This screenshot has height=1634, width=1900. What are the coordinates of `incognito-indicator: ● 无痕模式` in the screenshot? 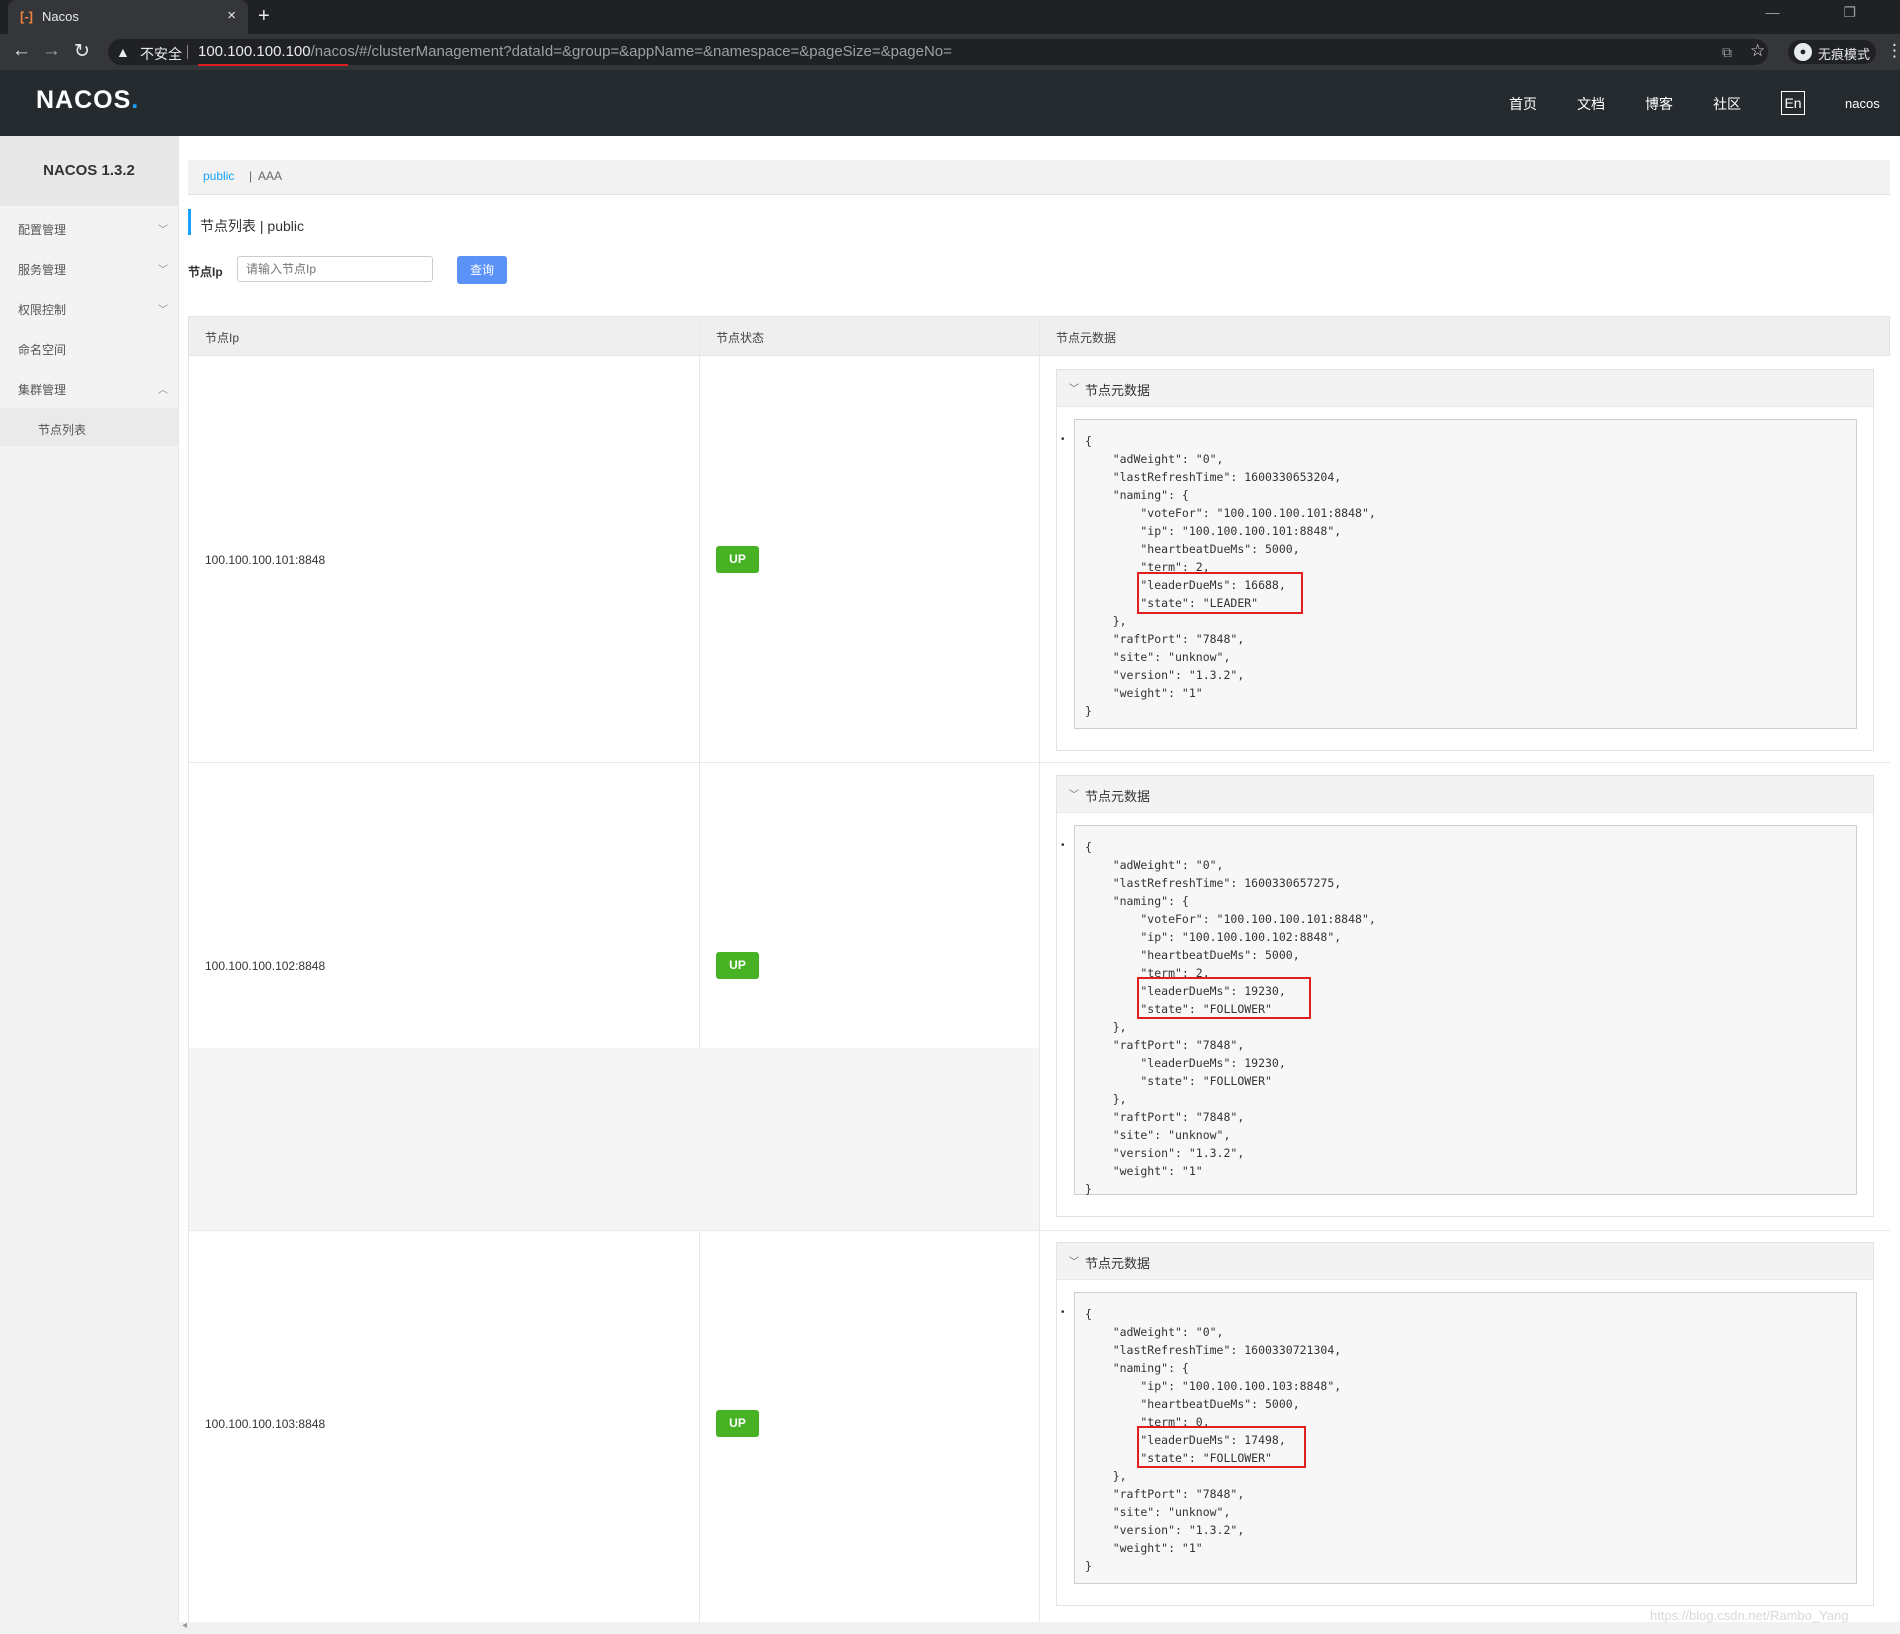 It's located at (1832, 52).